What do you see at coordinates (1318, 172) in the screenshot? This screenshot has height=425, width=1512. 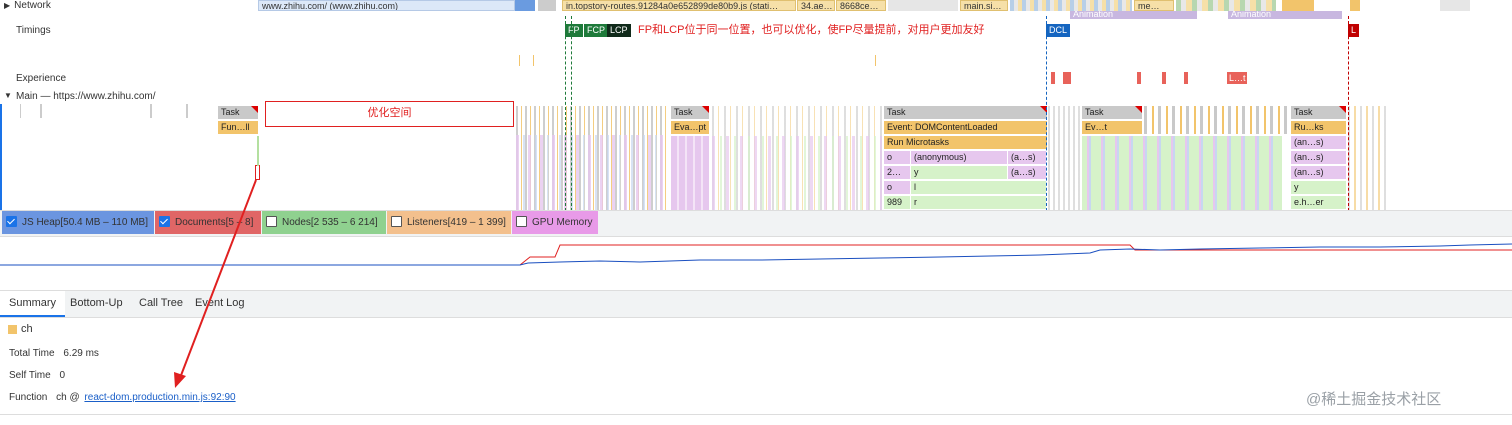 I see `frame-an-s-3: (an…s)` at bounding box center [1318, 172].